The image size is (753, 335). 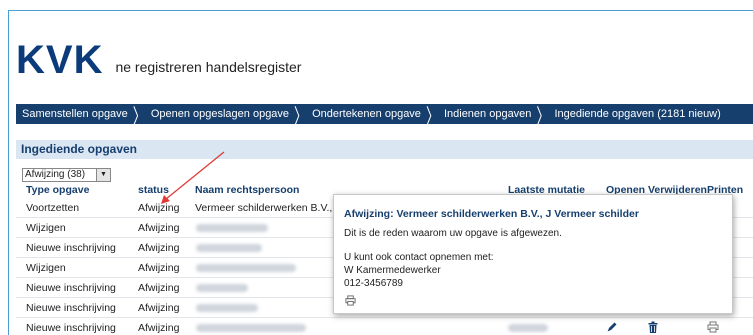 I want to click on name-cell: Vermeer schilderwerken B.V., J V, so click(x=273, y=208).